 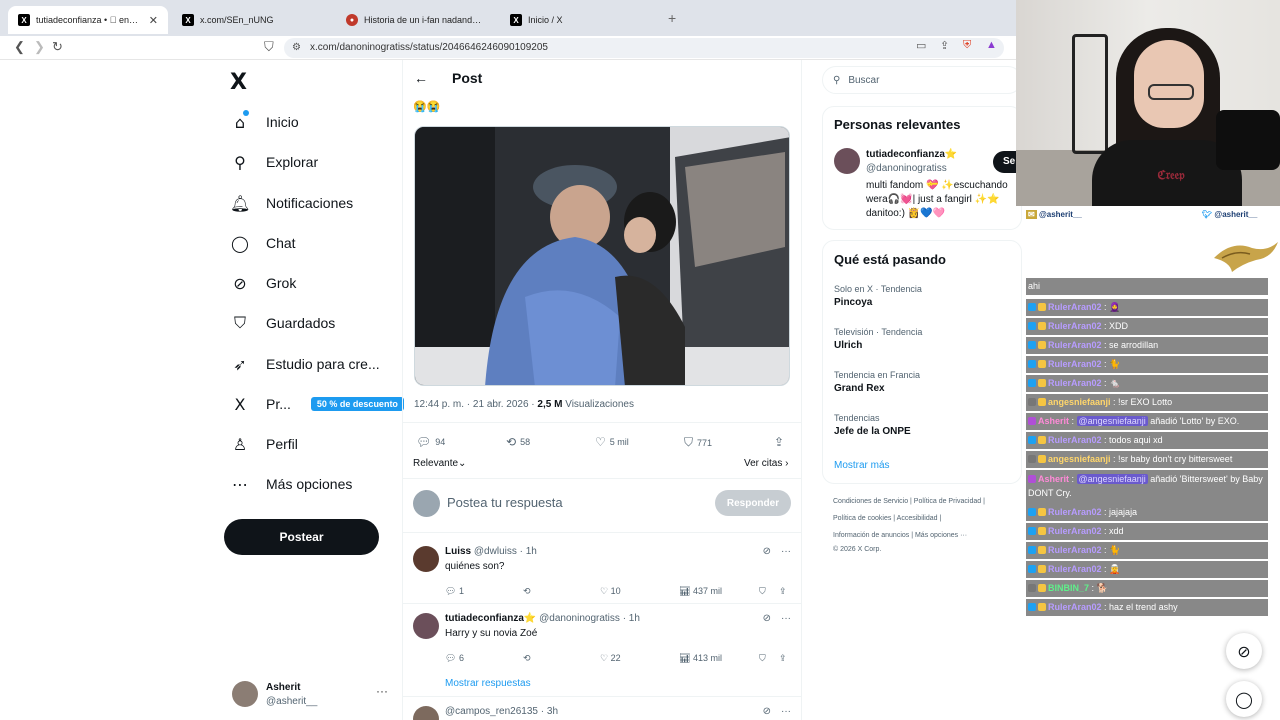 What do you see at coordinates (922, 80) in the screenshot?
I see `search-input: ⚲ Buscar` at bounding box center [922, 80].